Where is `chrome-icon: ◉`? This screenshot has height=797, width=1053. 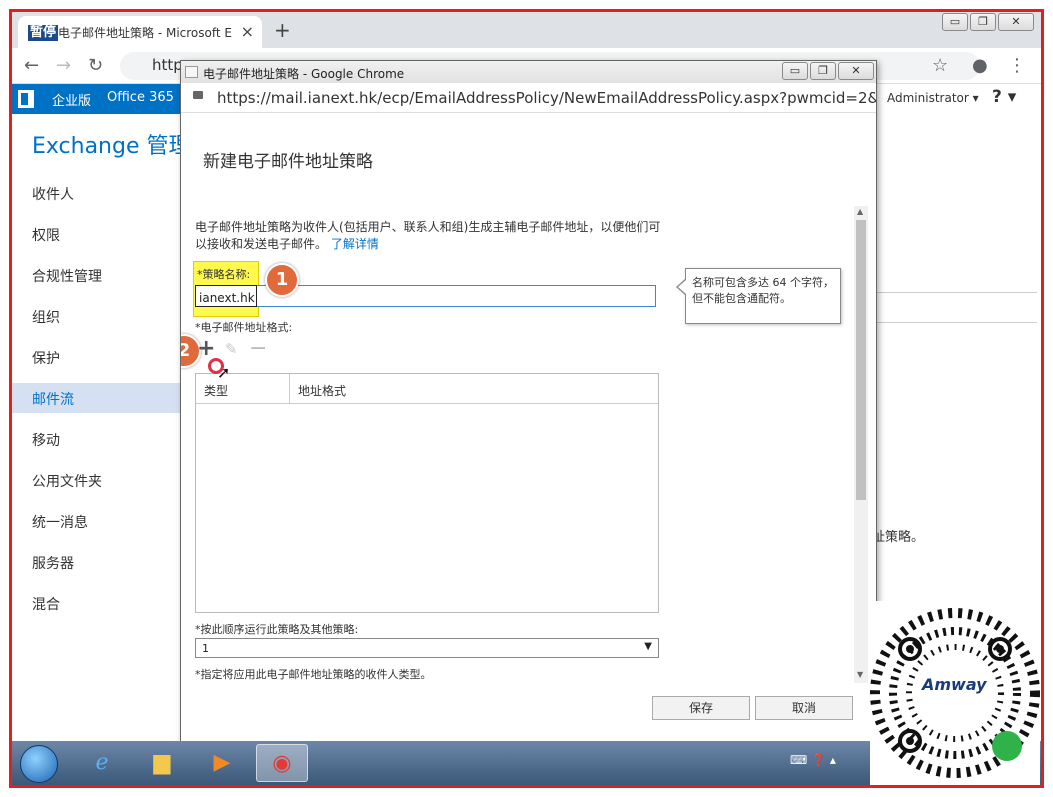 chrome-icon: ◉ is located at coordinates (282, 763).